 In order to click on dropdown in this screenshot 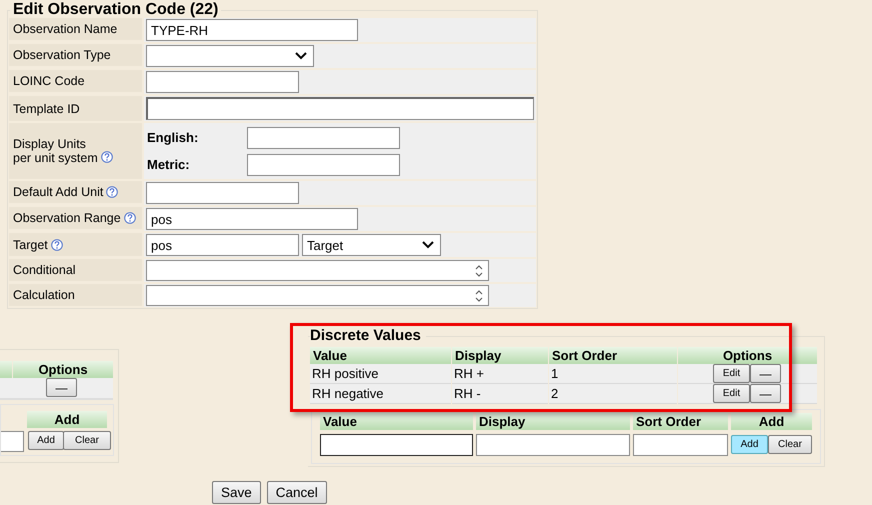, I will do `click(230, 56)`.